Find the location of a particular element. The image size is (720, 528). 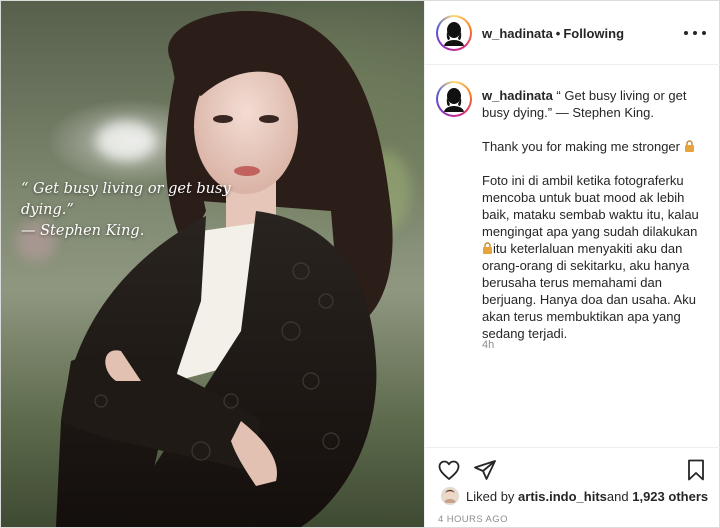

author-avatar-silhouette-icon is located at coordinates (454, 34).